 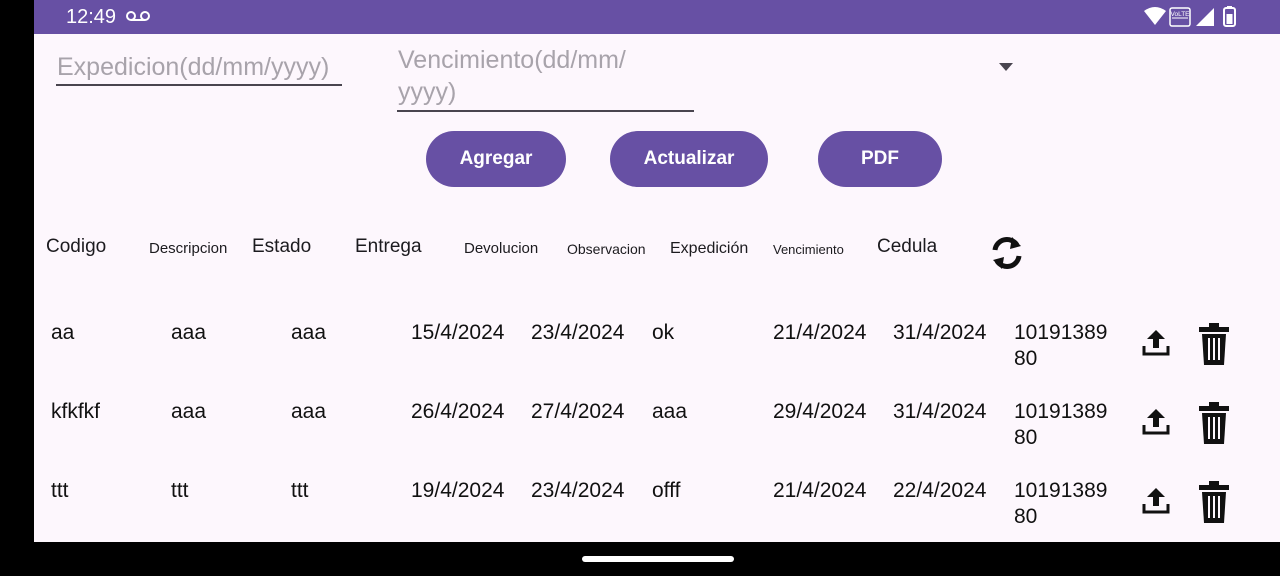 What do you see at coordinates (1006, 67) in the screenshot?
I see `caret-down-icon` at bounding box center [1006, 67].